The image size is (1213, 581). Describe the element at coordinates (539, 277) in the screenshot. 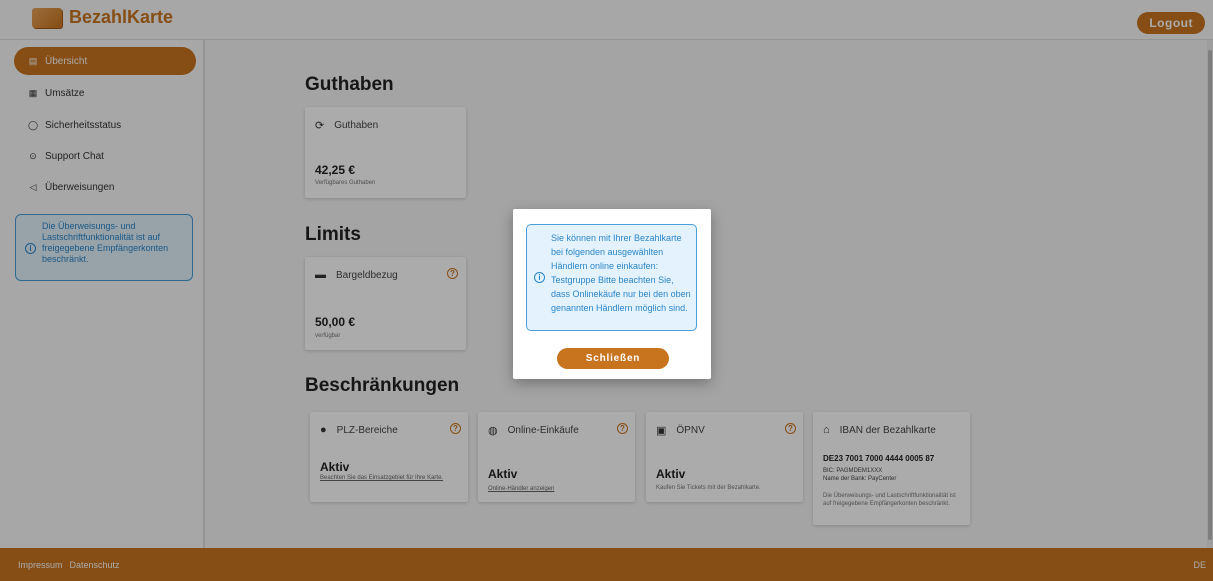

I see `info-icon: i` at that location.